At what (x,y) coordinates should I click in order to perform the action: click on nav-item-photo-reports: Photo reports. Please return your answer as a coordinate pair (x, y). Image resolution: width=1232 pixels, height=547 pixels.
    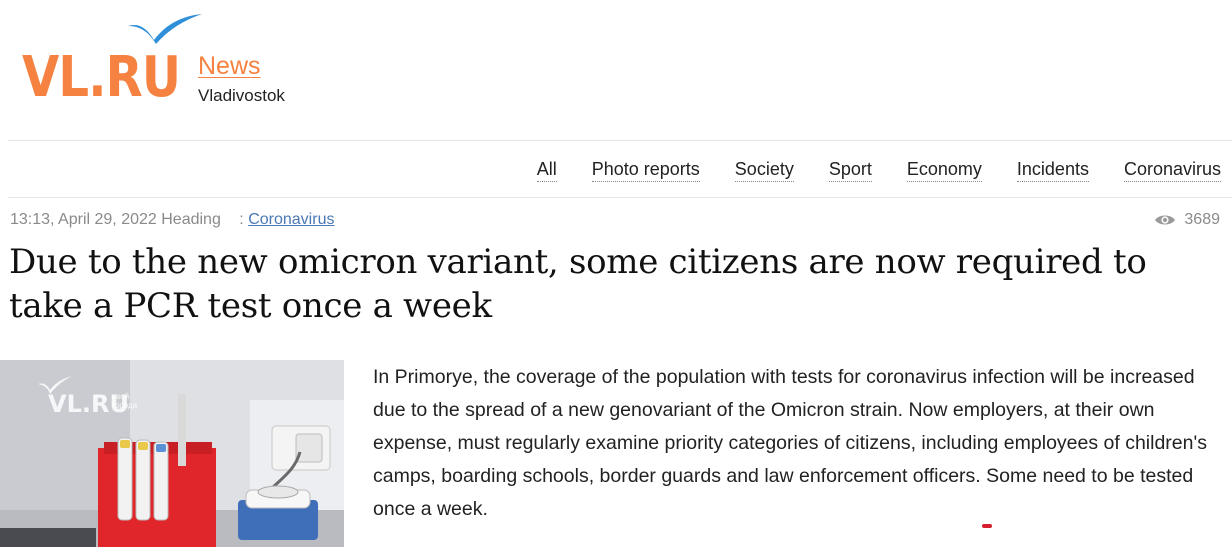
    Looking at the image, I should click on (645, 170).